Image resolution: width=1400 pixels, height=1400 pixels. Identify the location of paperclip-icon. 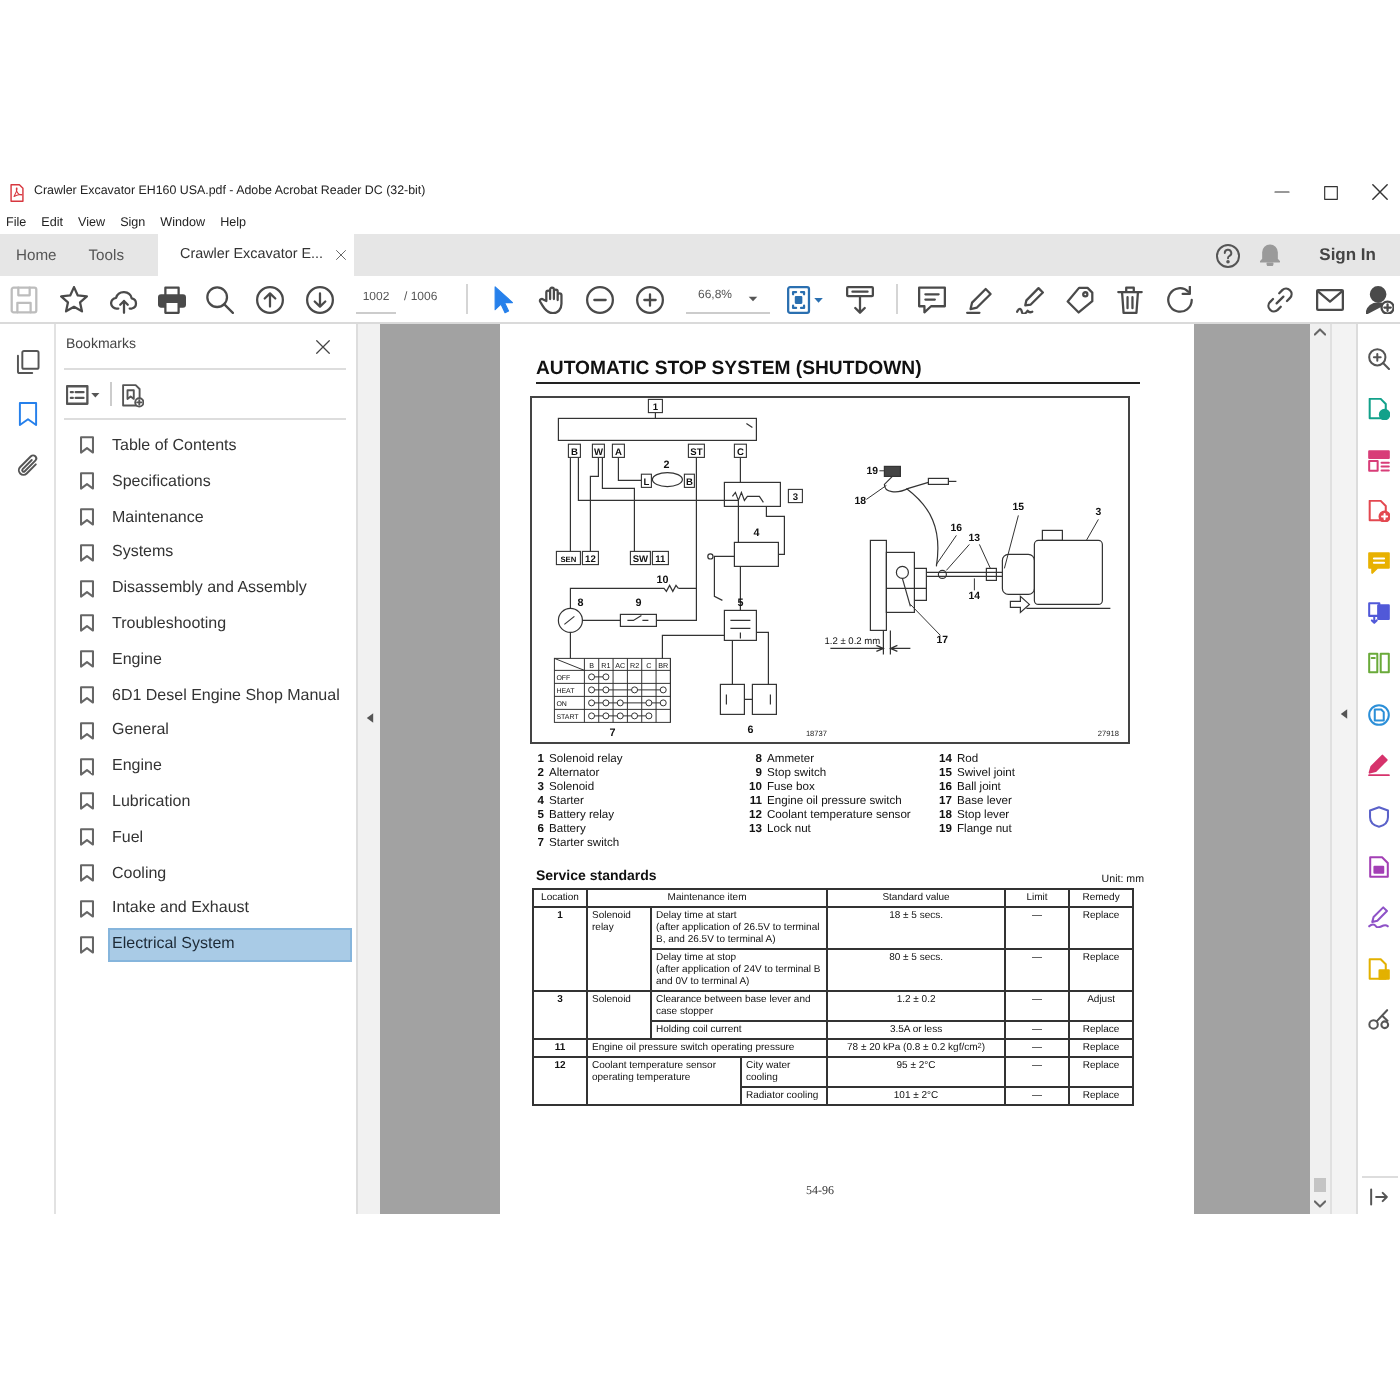
(27, 466).